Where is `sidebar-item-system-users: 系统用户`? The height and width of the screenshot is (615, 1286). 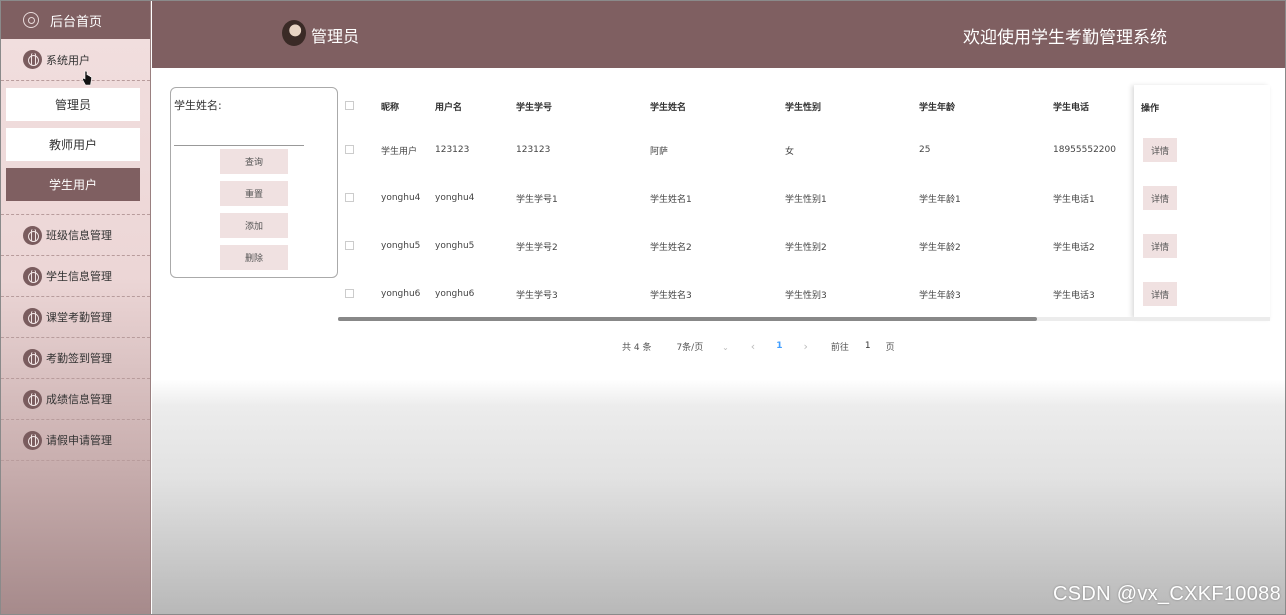
sidebar-item-system-users: 系统用户 is located at coordinates (75, 59).